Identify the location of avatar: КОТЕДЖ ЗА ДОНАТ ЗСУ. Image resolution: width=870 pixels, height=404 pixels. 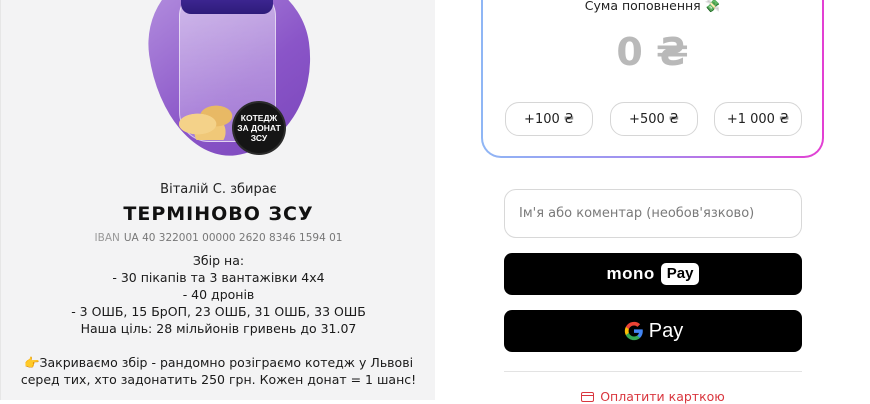
(259, 128).